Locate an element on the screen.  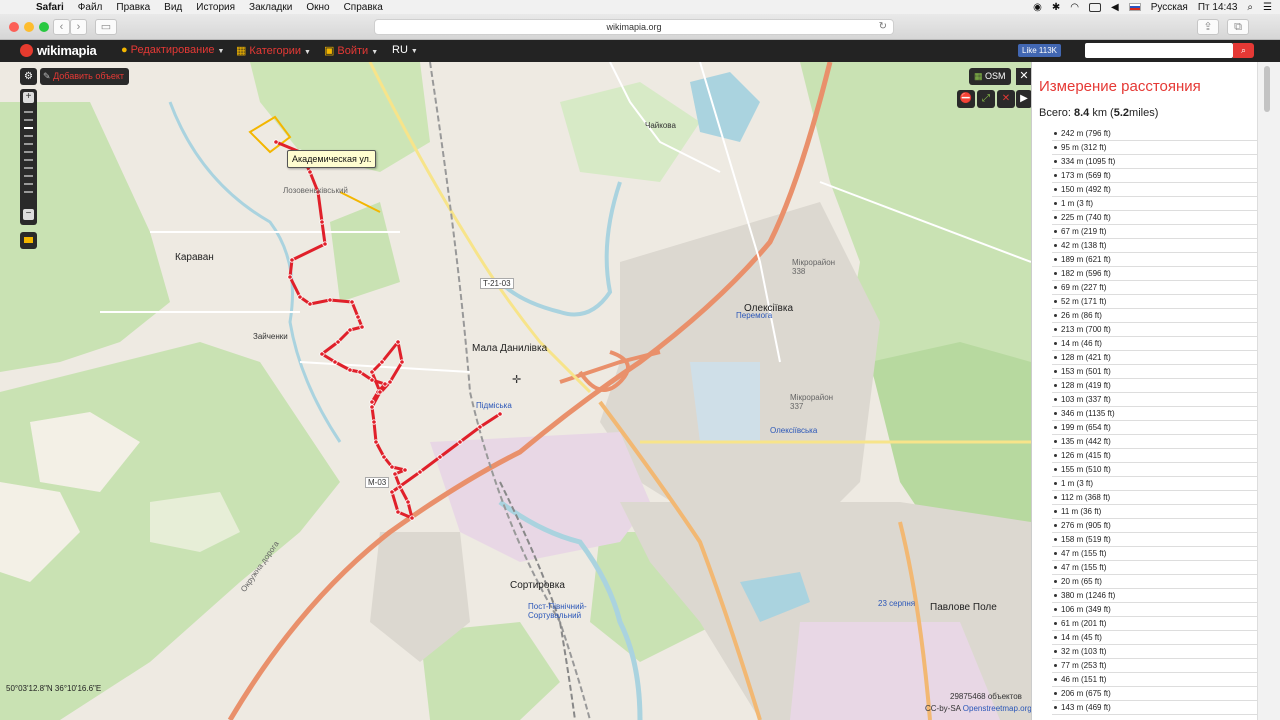
fit-route-button: ⤢ is located at coordinates (986, 99).